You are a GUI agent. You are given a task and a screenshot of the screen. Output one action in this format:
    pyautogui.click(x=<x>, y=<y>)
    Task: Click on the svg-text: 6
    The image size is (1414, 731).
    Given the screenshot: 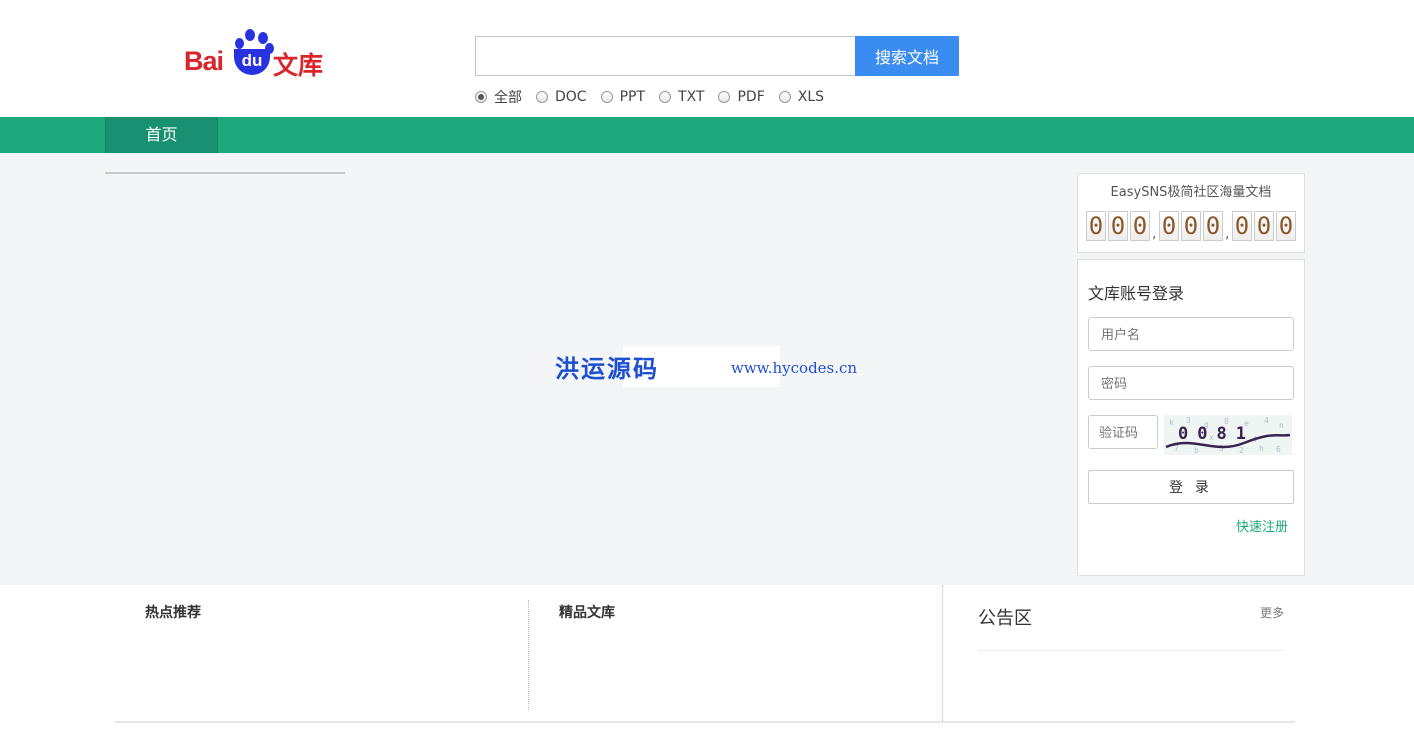 What is the action you would take?
    pyautogui.click(x=1278, y=449)
    